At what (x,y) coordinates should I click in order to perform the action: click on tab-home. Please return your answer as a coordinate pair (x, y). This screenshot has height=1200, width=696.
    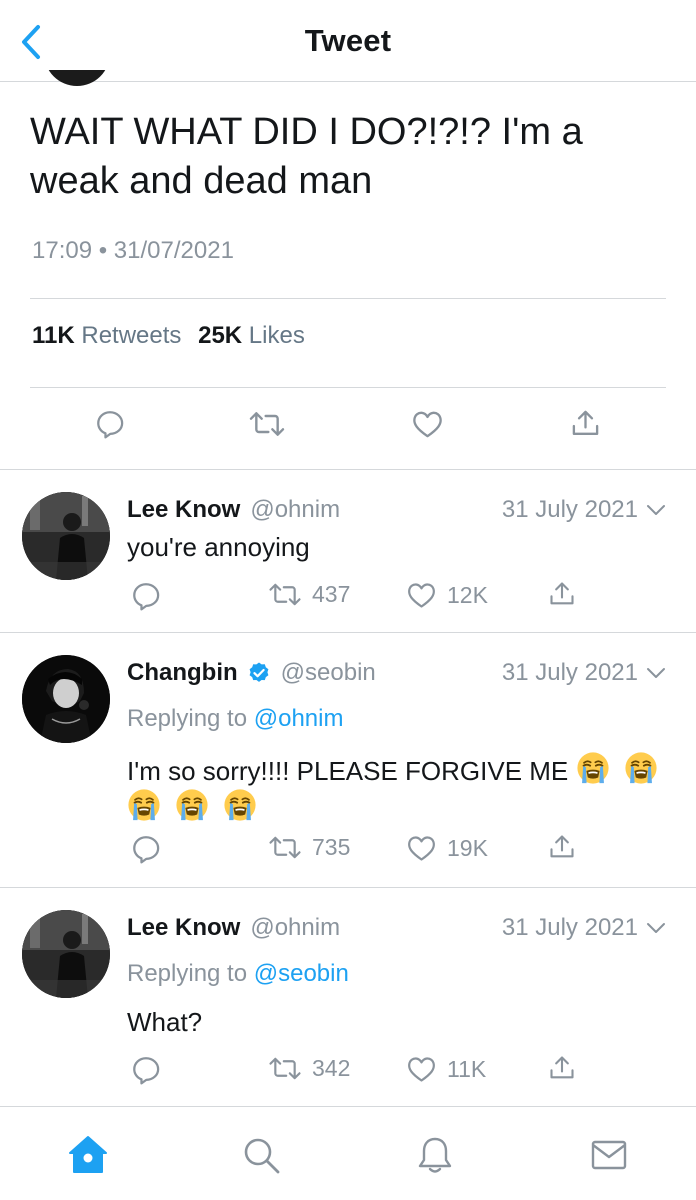
    Looking at the image, I should click on (88, 1155).